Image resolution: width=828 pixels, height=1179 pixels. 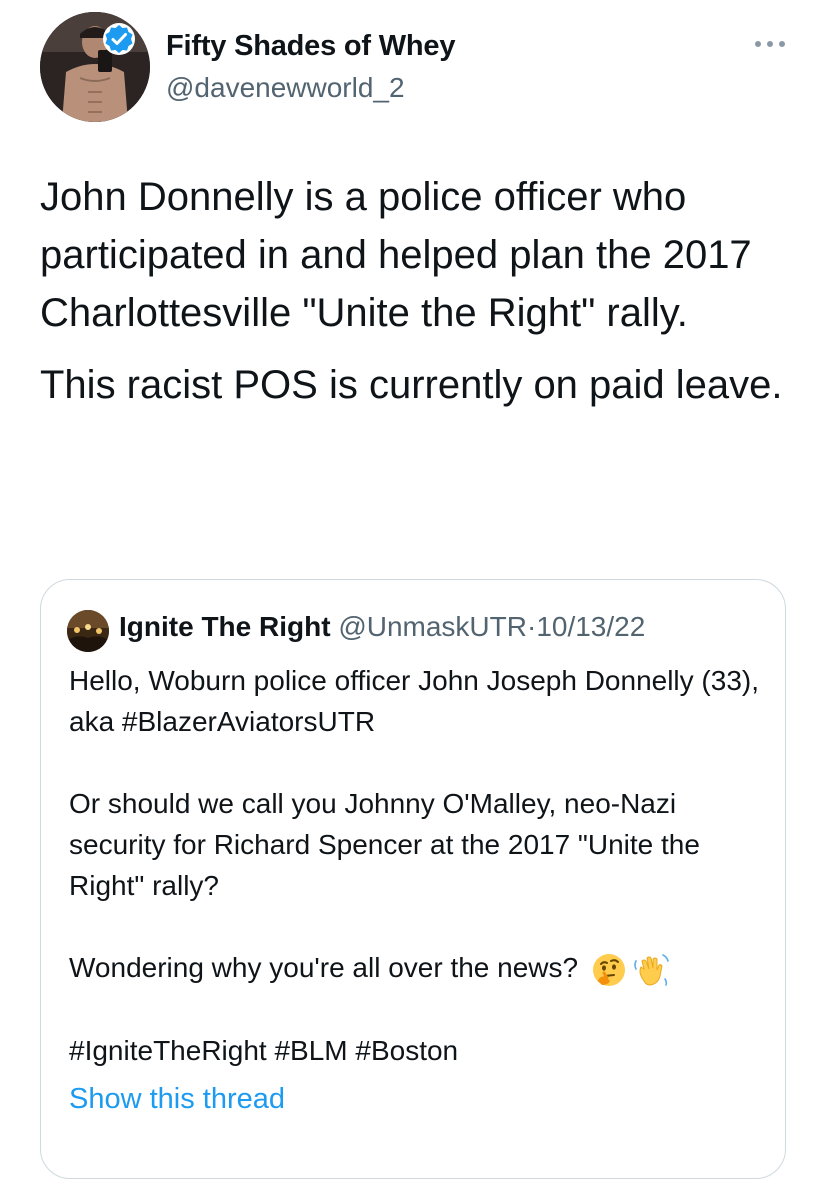 I want to click on torch-crowd-icon, so click(x=88, y=631).